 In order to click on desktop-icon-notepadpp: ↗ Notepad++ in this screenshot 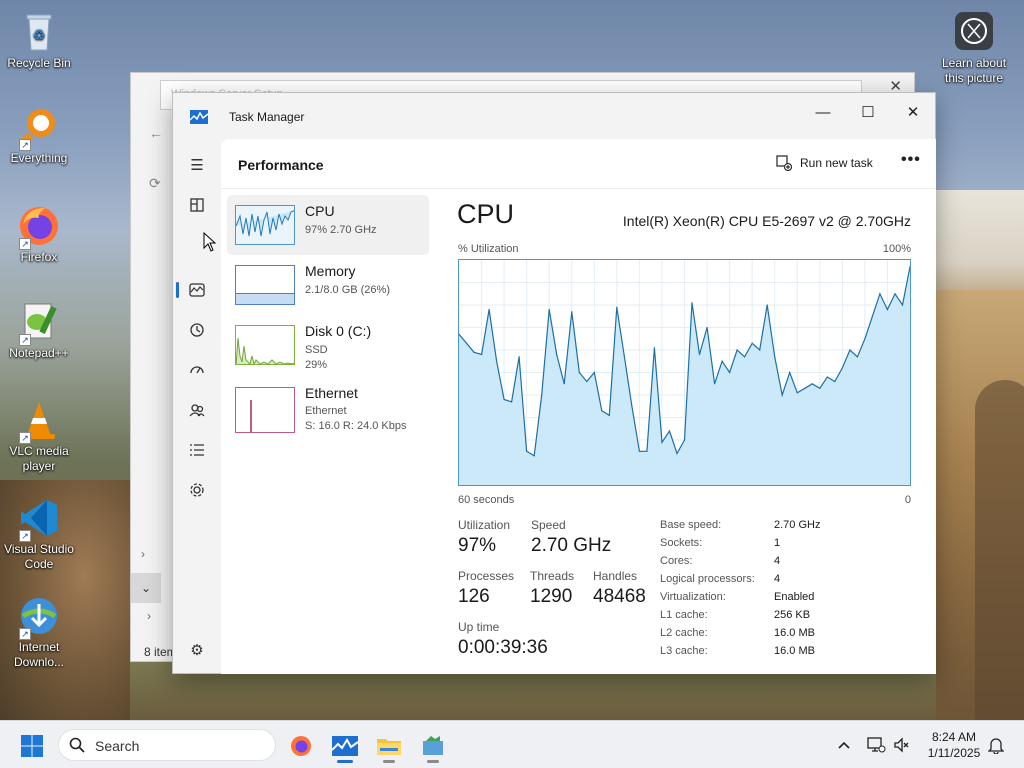, I will do `click(39, 330)`.